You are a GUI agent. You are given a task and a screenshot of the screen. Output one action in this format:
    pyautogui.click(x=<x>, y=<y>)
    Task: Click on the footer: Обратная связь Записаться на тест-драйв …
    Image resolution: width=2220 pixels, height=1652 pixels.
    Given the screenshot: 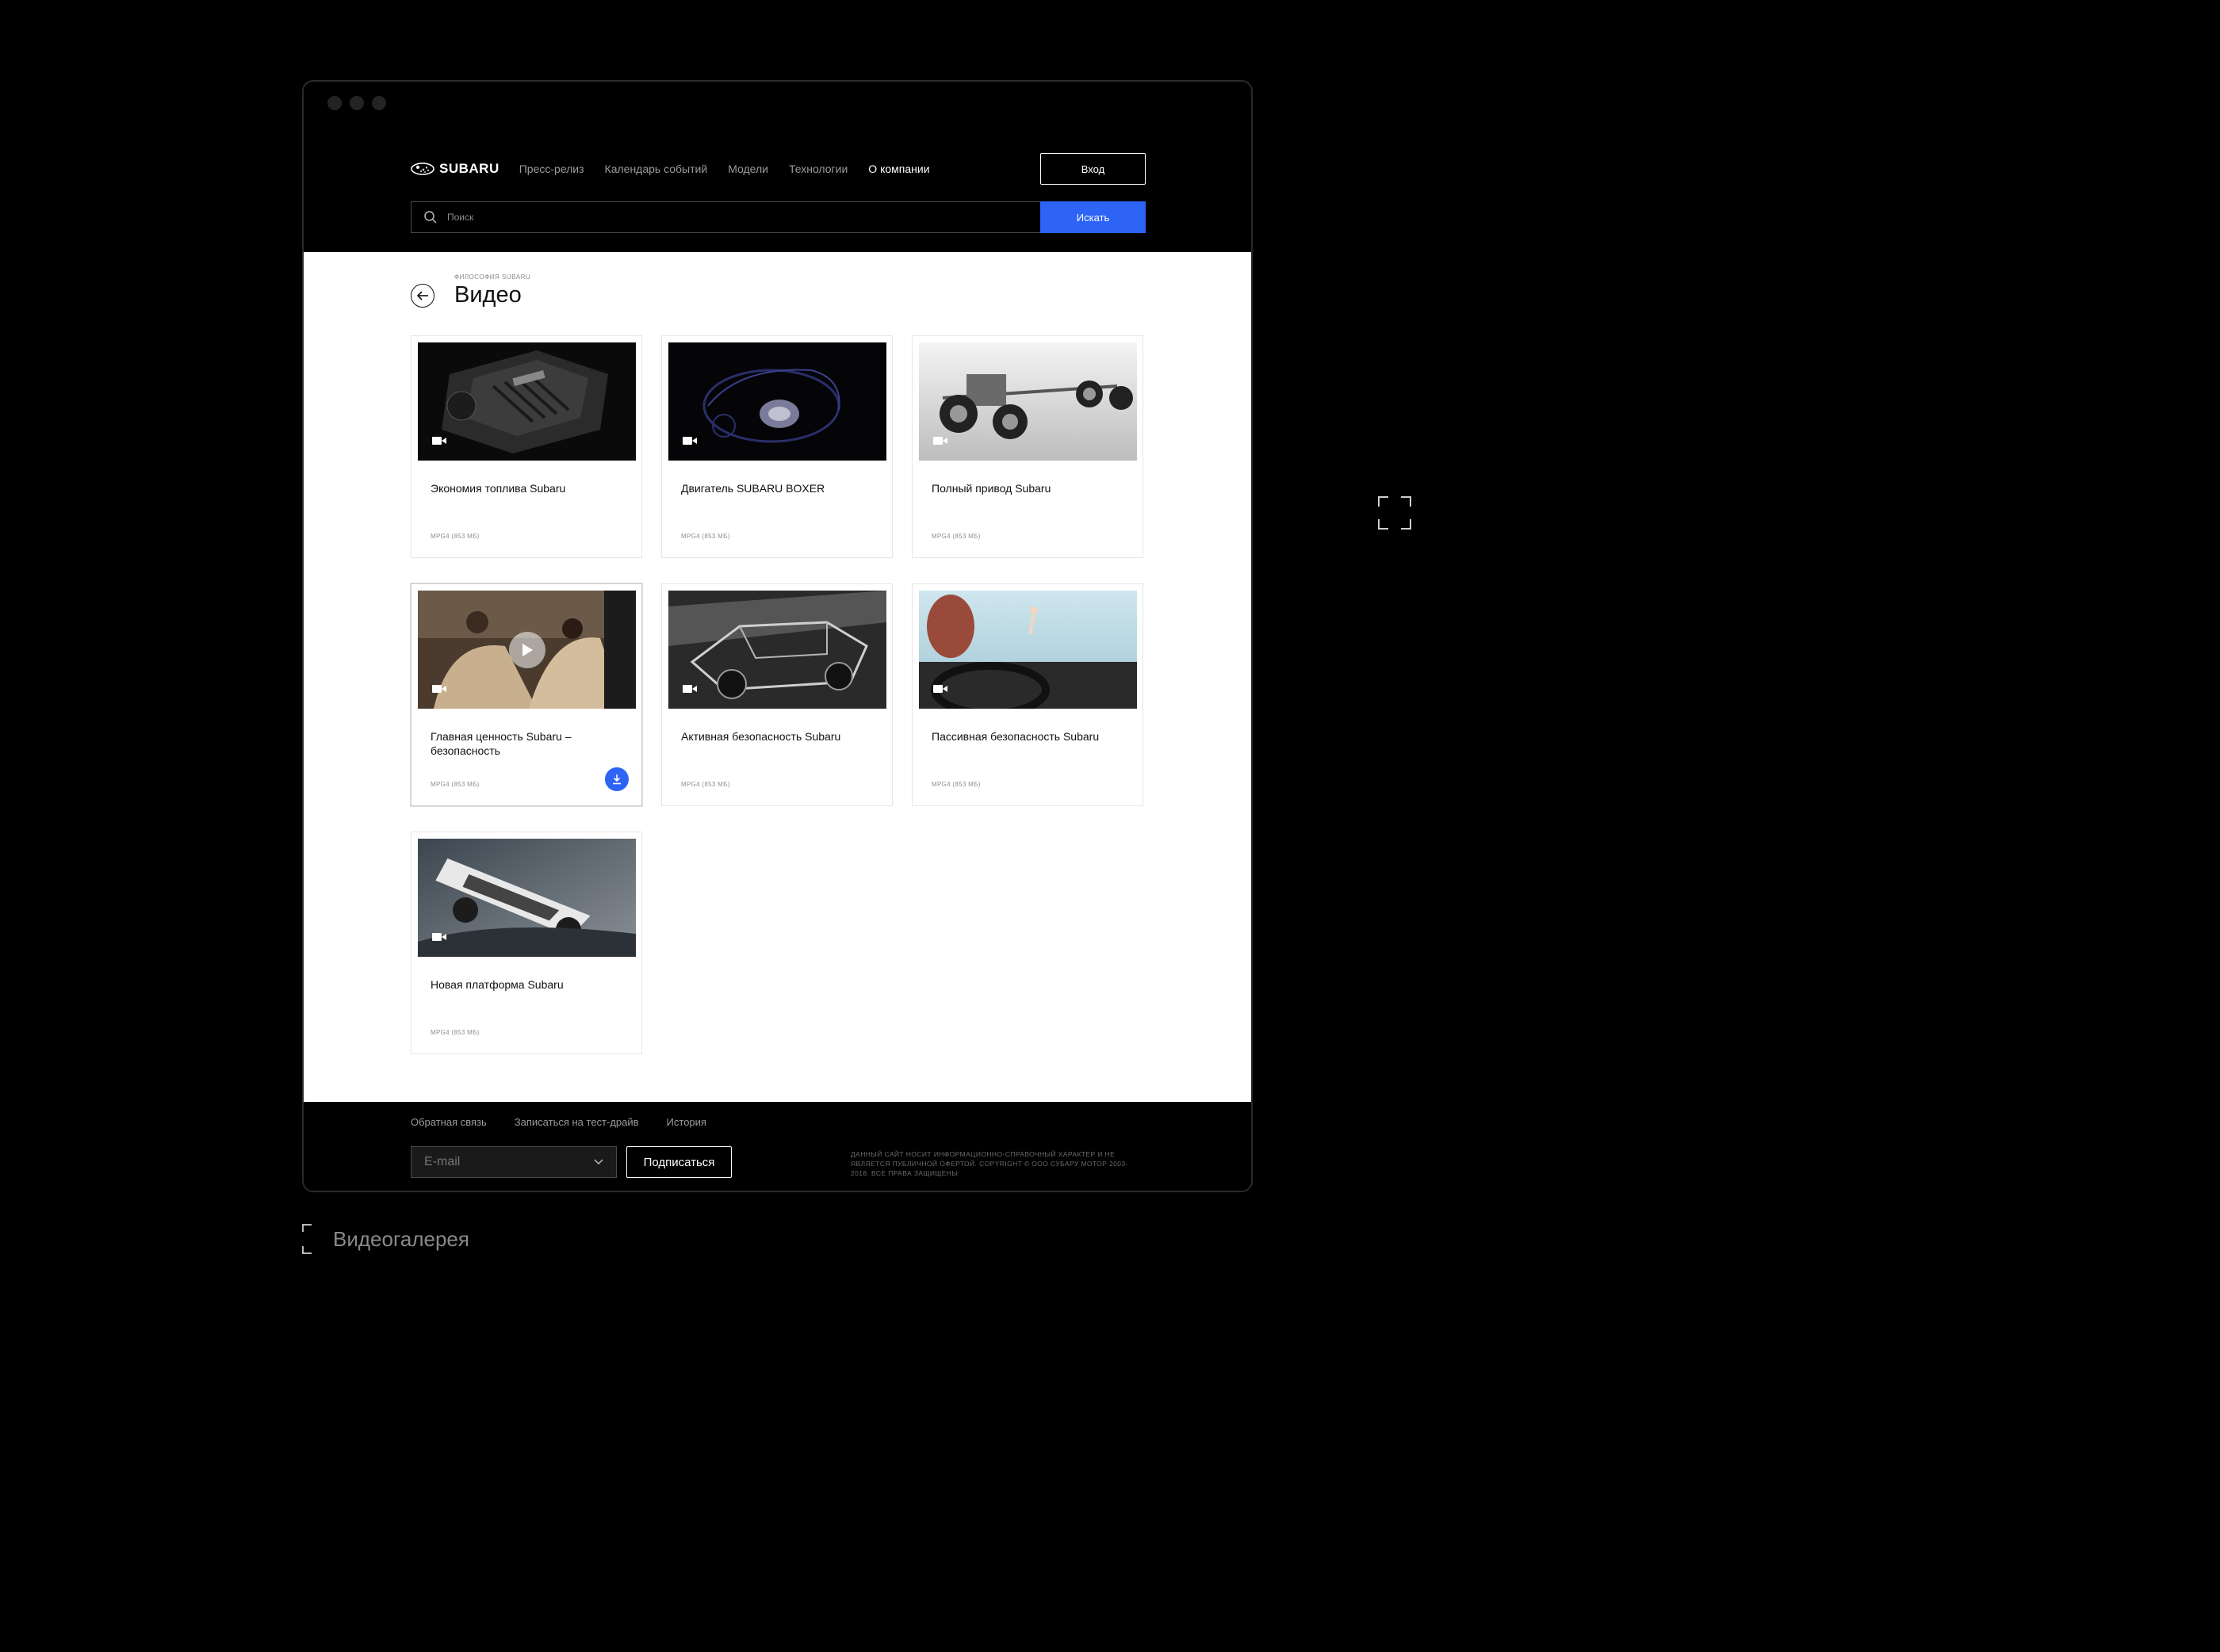 What is the action you would take?
    pyautogui.click(x=777, y=1146)
    